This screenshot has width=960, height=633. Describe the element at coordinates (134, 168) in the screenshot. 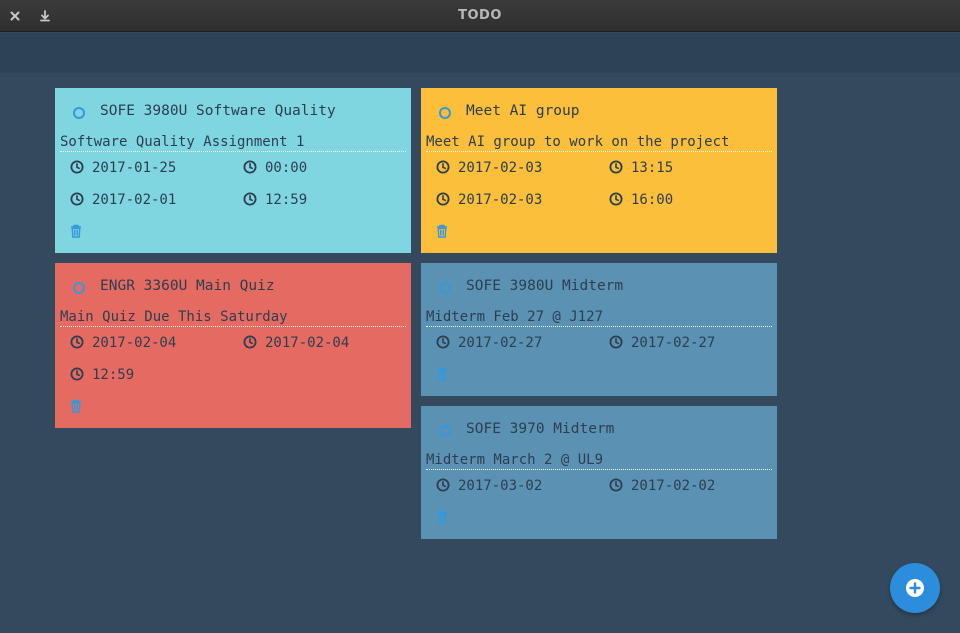

I see `start-date: 2017-01-25` at that location.